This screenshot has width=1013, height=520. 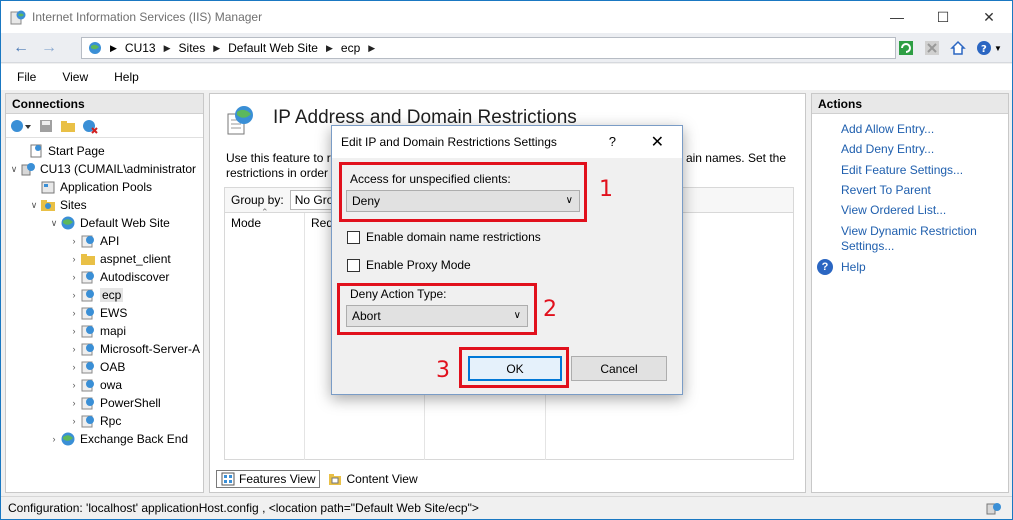 What do you see at coordinates (104, 277) in the screenshot?
I see `tree-node-autodiscover: › Autodiscover` at bounding box center [104, 277].